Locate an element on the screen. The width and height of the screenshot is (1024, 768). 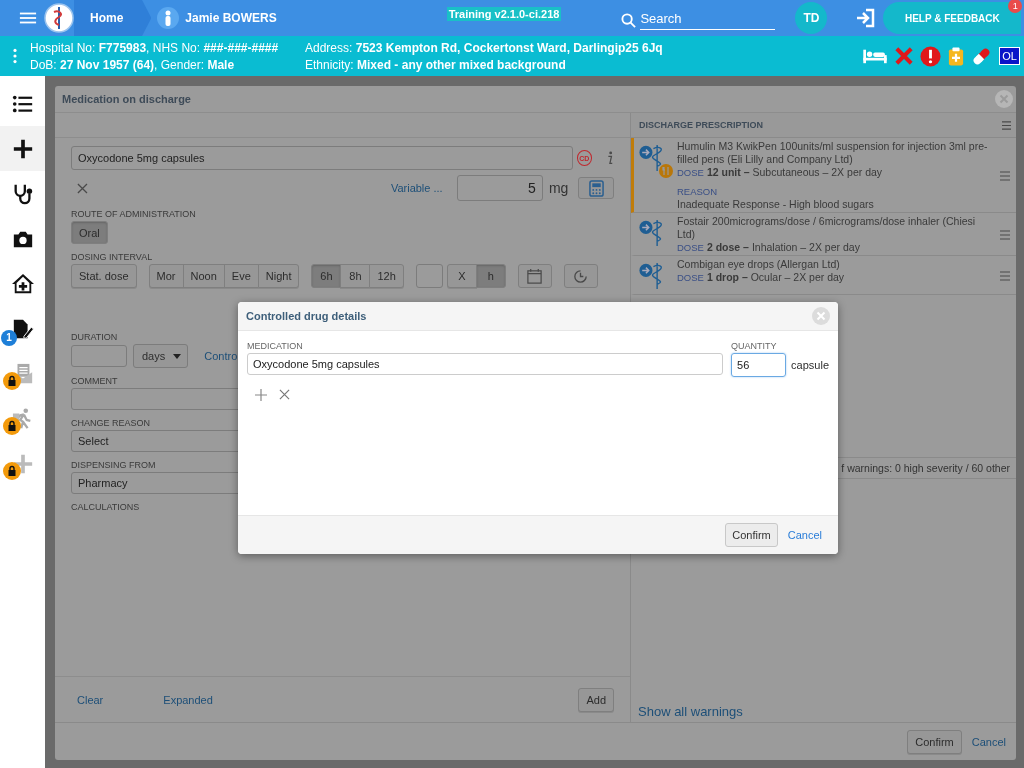
dose-text: 12 unit – Subcutaneous – 2X per day is located at coordinates (794, 172).